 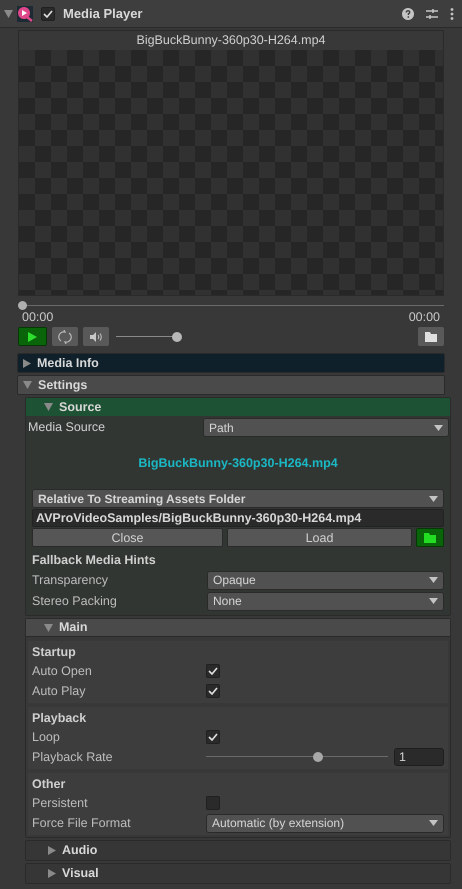 What do you see at coordinates (25, 14) in the screenshot?
I see `media-player-logo-icon` at bounding box center [25, 14].